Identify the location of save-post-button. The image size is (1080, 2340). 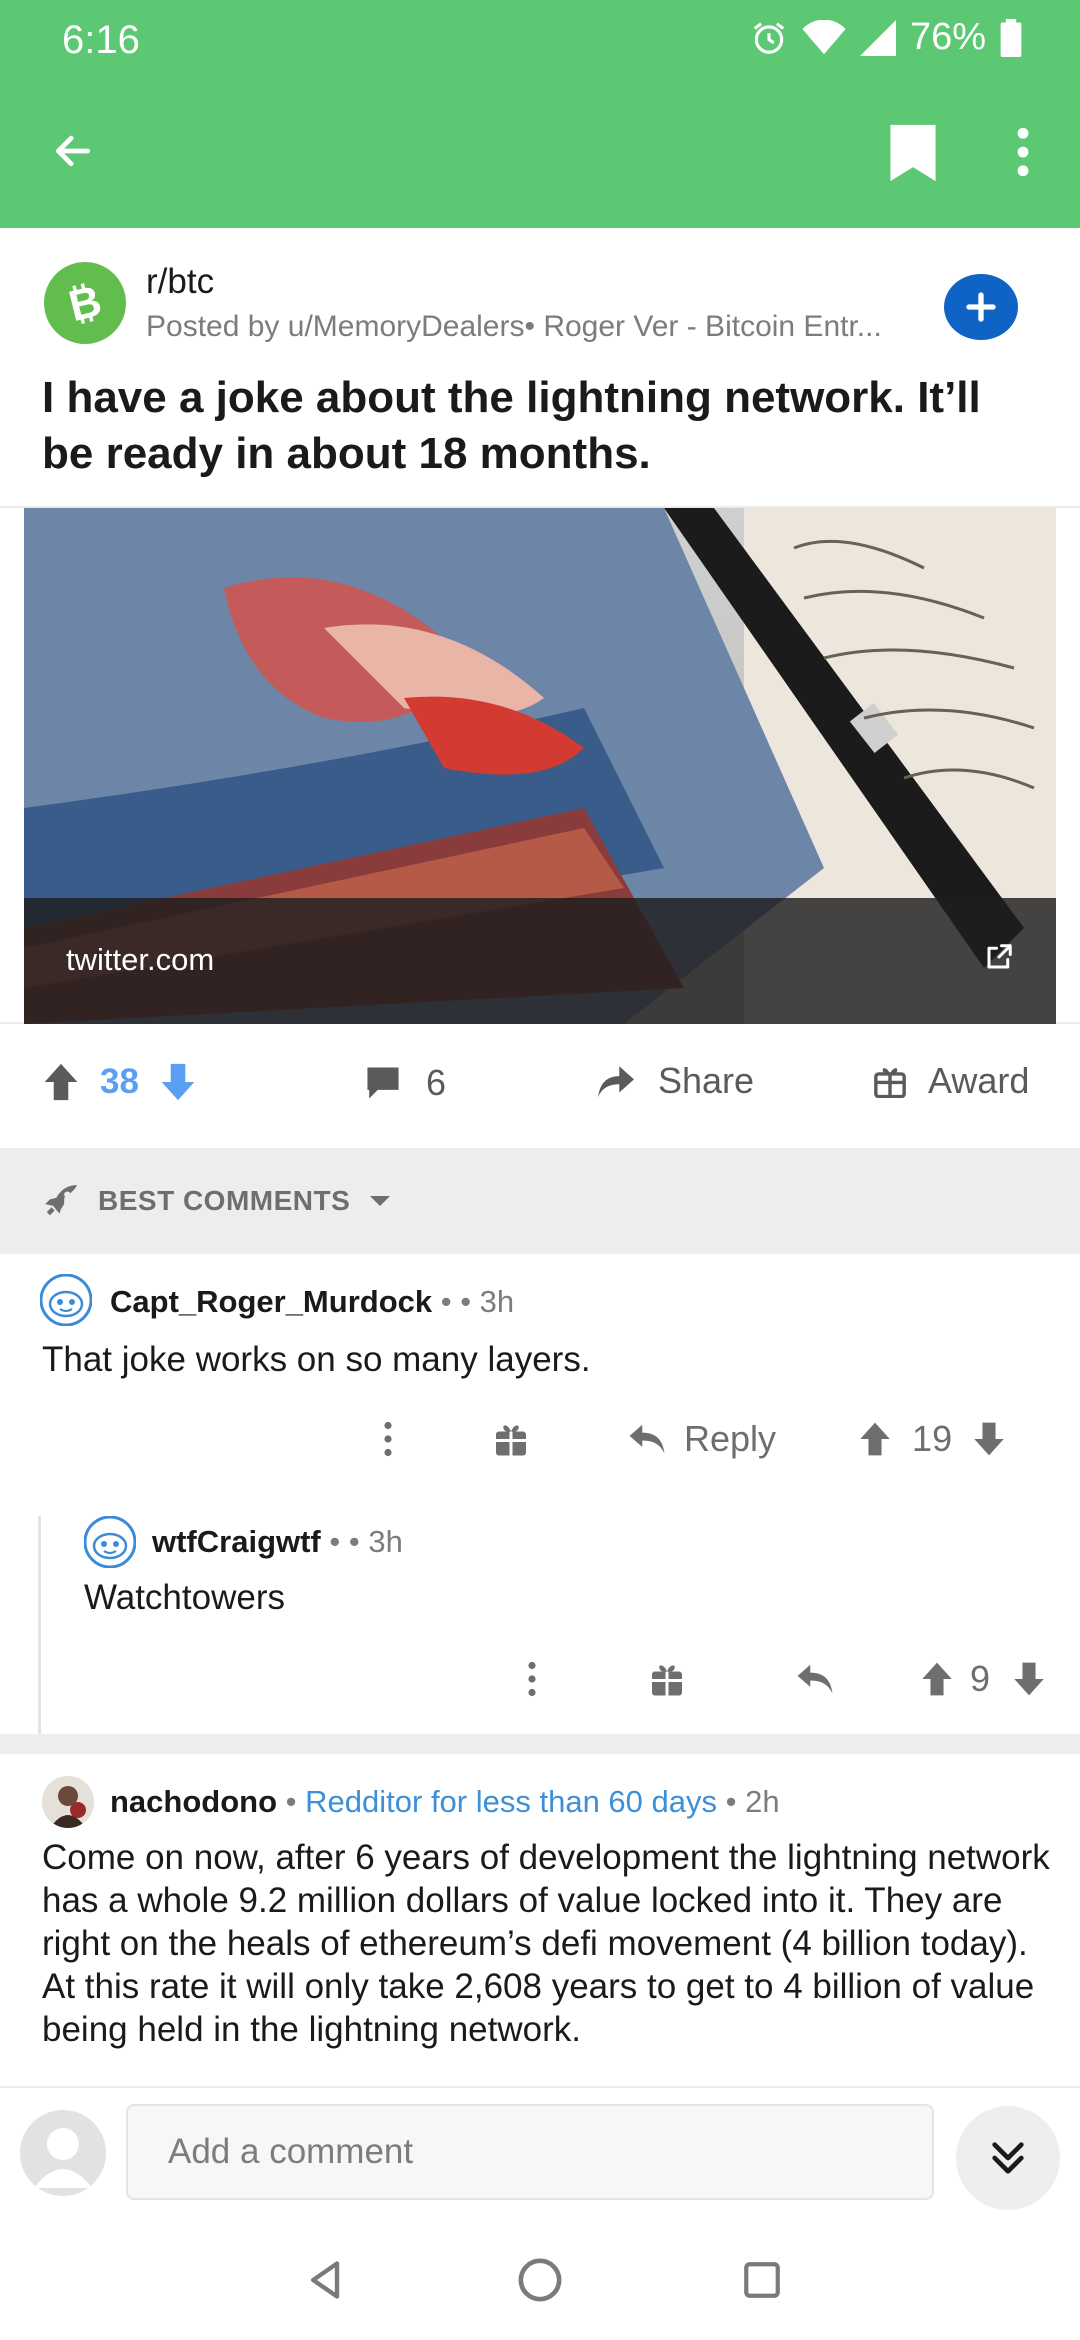
(913, 153).